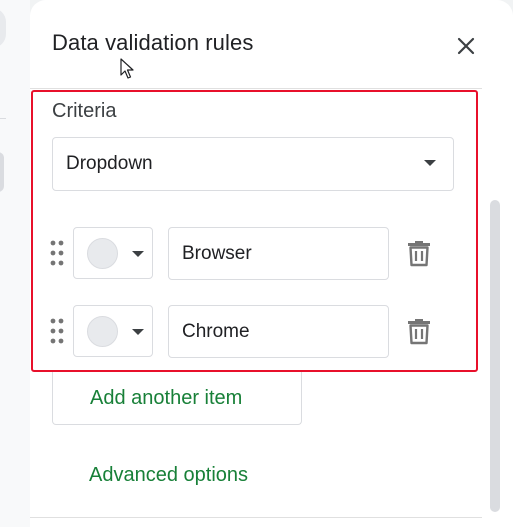 The image size is (513, 527). What do you see at coordinates (177, 398) in the screenshot?
I see `add-another-item-button: Add another item` at bounding box center [177, 398].